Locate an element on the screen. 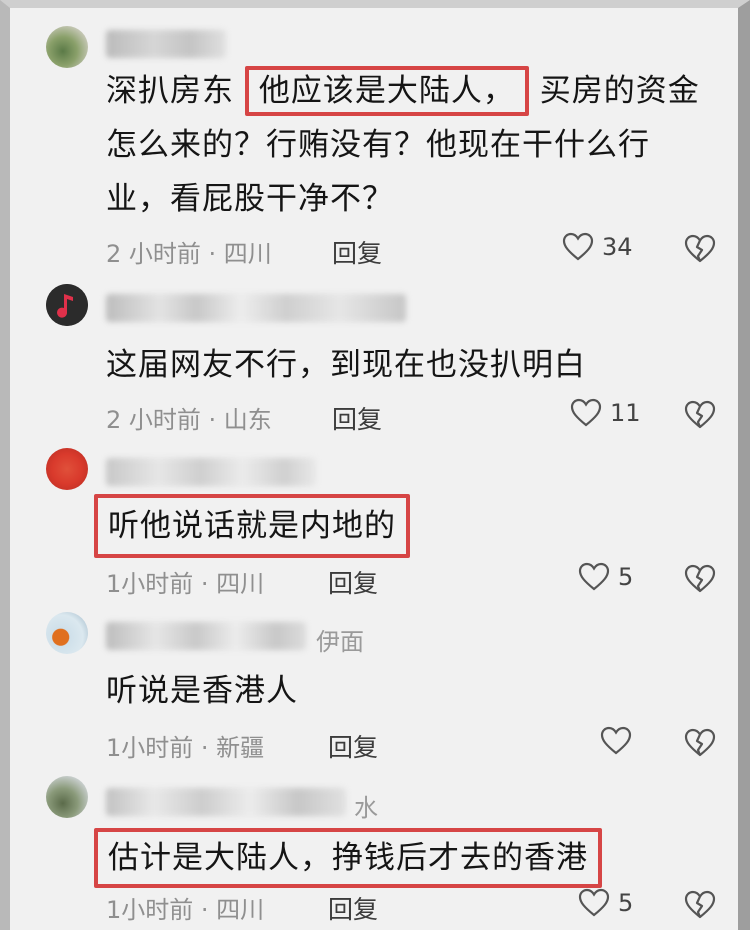  comment-text: 听他说话就是内地的 is located at coordinates (252, 526).